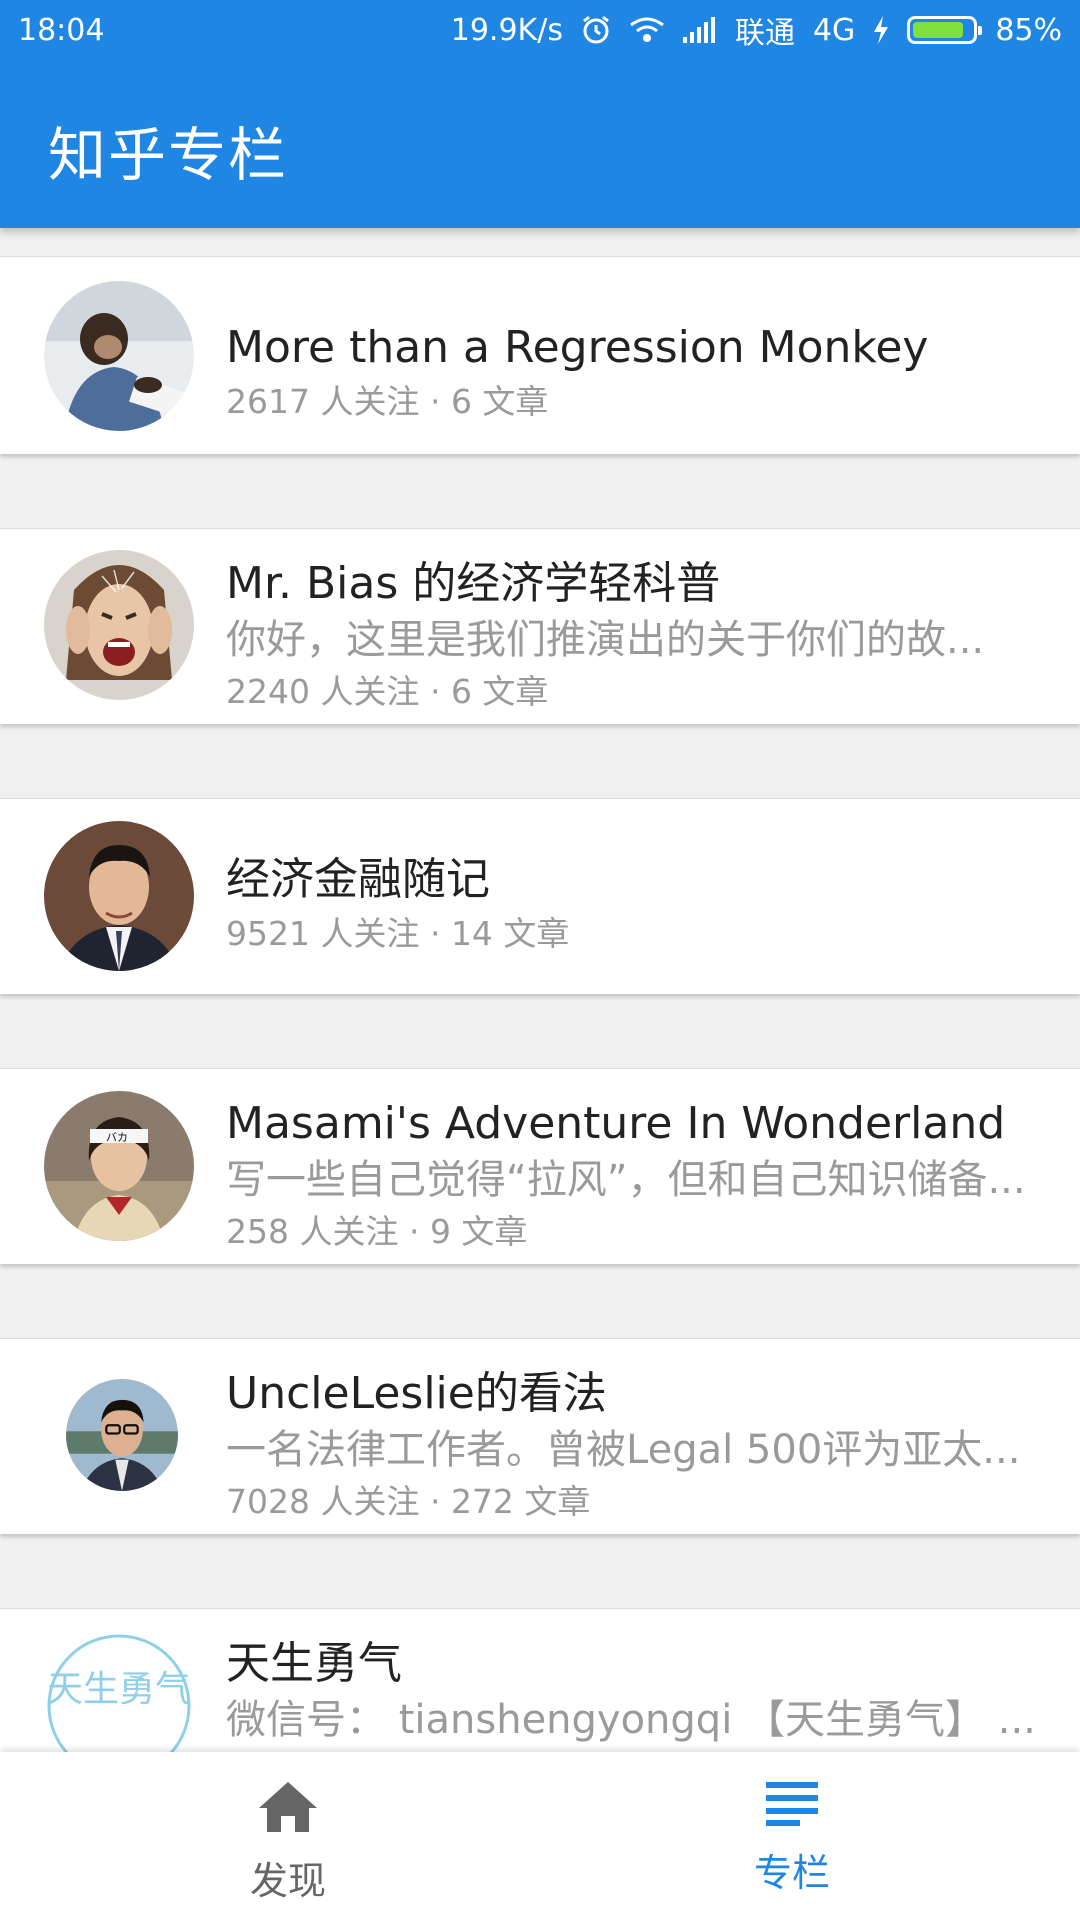  What do you see at coordinates (117, 1137) in the screenshot?
I see `svg-text: バカ` at bounding box center [117, 1137].